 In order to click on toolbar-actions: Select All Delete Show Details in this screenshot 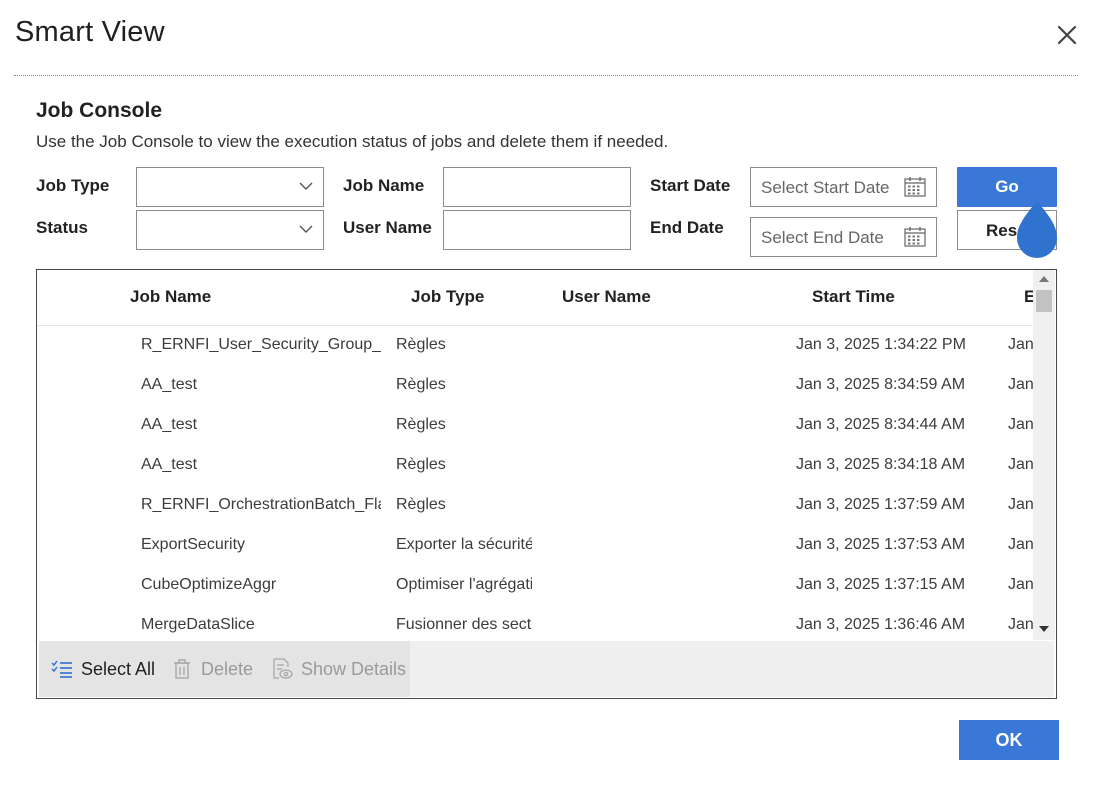, I will do `click(224, 669)`.